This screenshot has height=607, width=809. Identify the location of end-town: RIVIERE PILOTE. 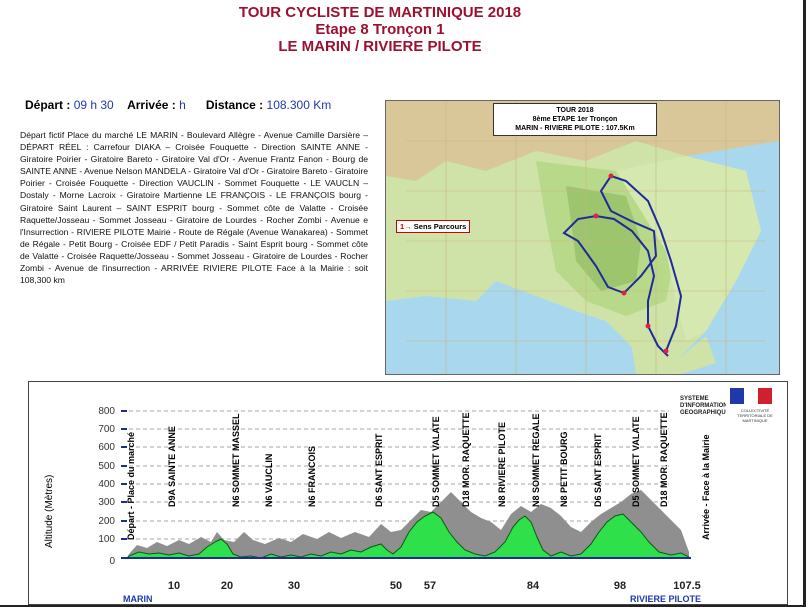
(666, 599).